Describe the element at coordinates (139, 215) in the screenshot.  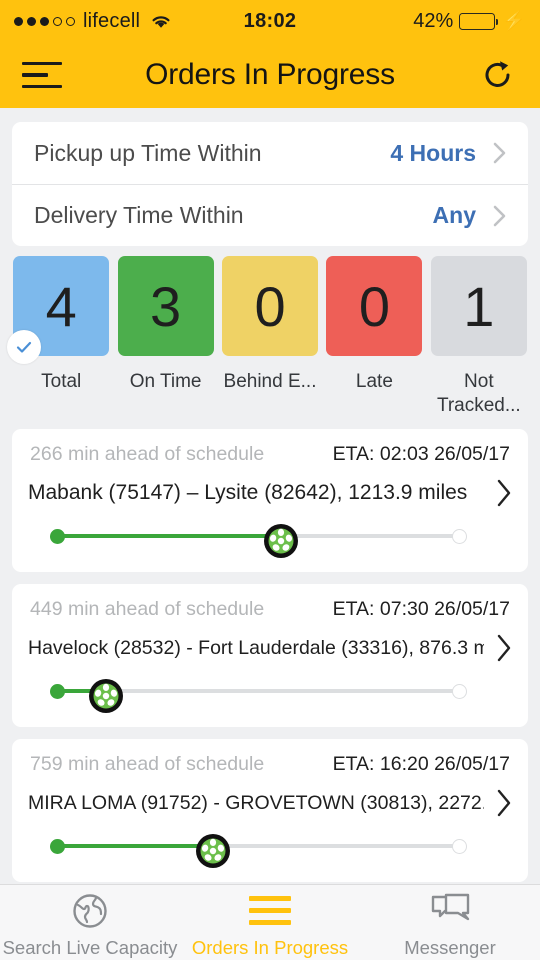
I see `filter-label: Delivery Time Within` at that location.